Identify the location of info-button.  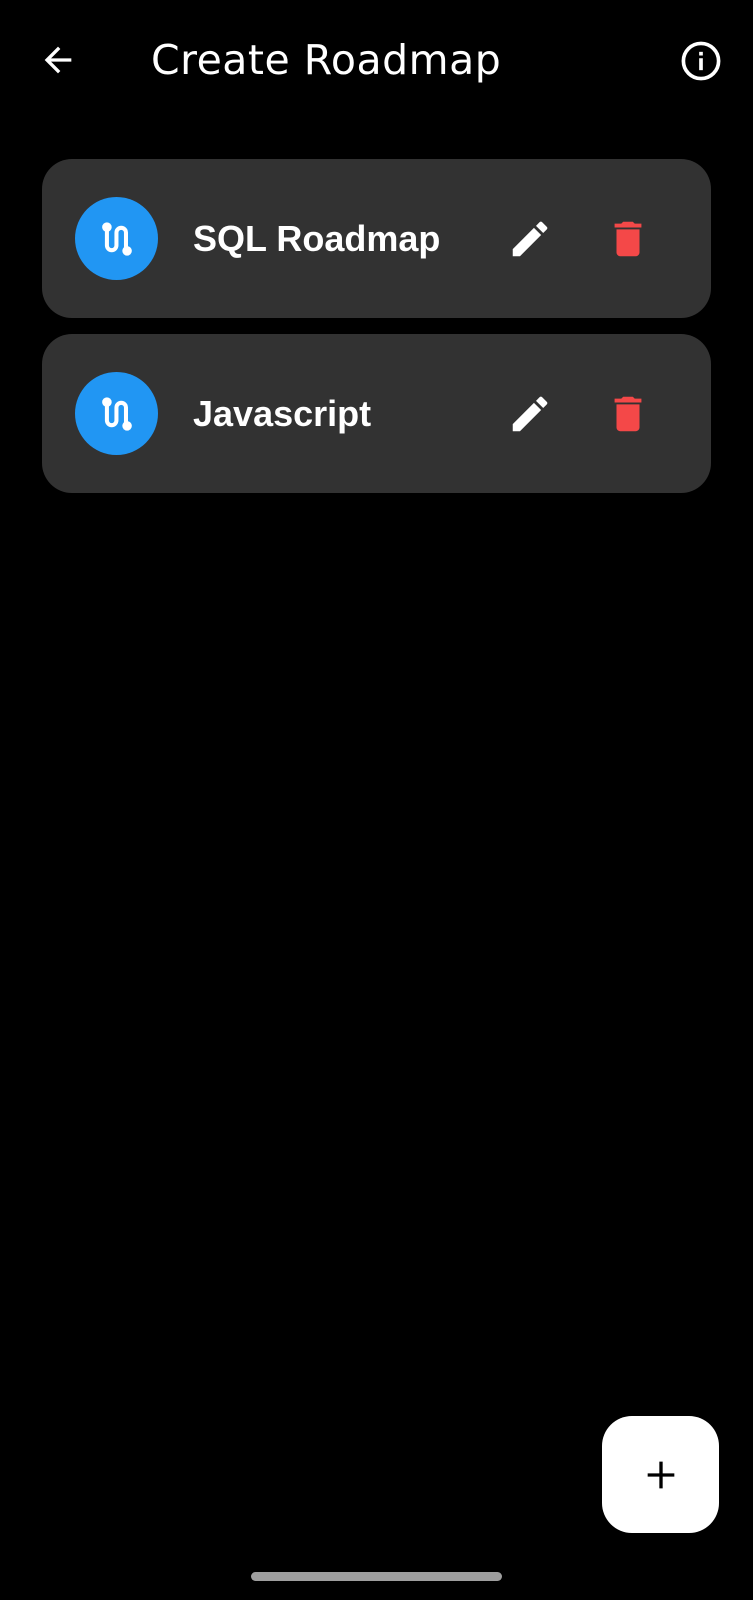
(701, 61).